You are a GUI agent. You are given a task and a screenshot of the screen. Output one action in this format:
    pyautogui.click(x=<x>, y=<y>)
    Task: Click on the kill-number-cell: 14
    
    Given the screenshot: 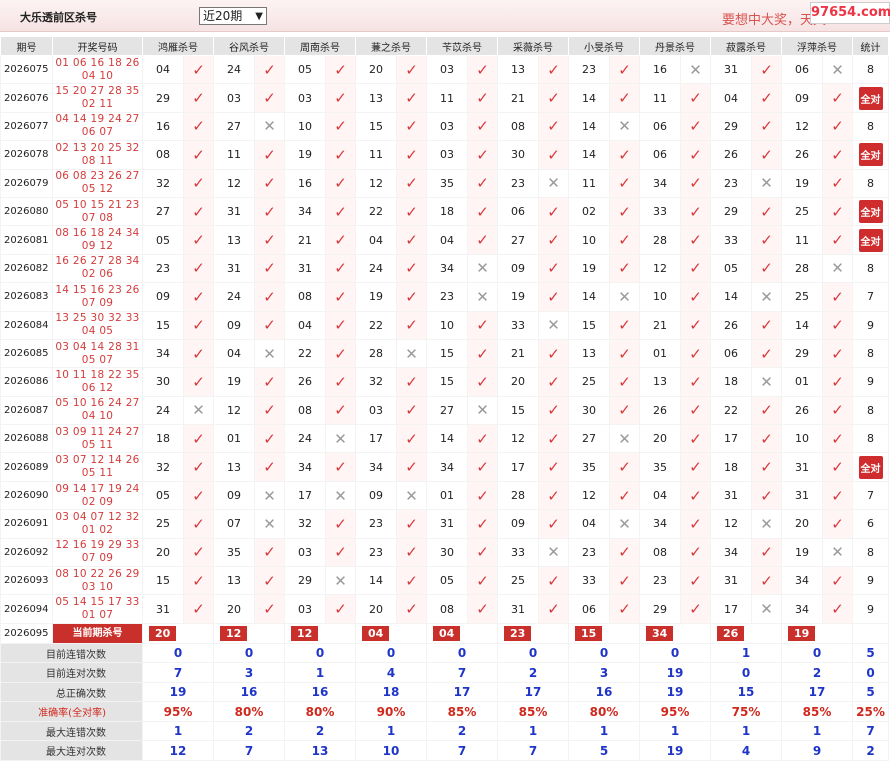 What is the action you would take?
    pyautogui.click(x=589, y=98)
    